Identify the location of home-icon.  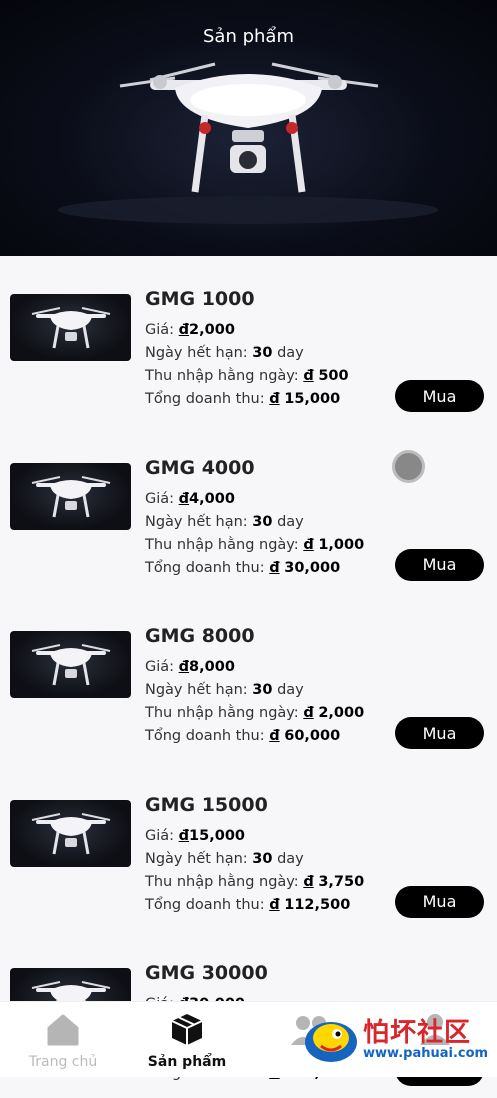
(63, 1029).